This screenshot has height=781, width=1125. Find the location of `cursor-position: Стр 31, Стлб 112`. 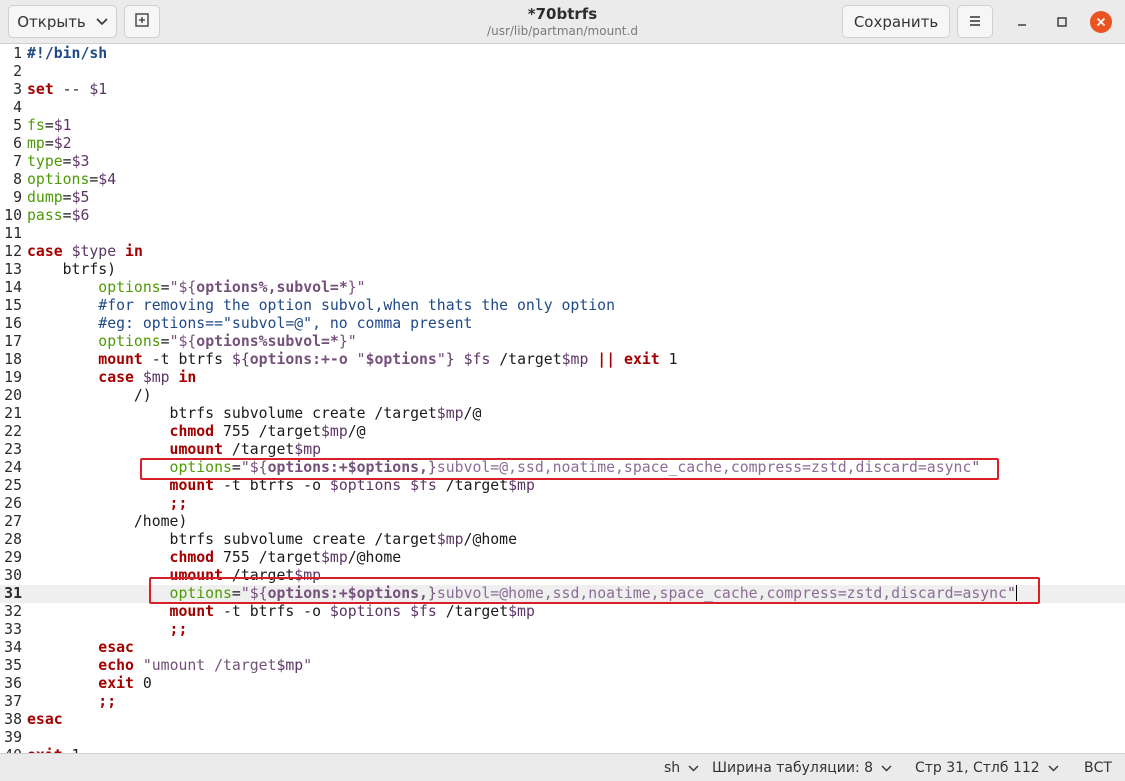

cursor-position: Стр 31, Стлб 112 is located at coordinates (987, 768).